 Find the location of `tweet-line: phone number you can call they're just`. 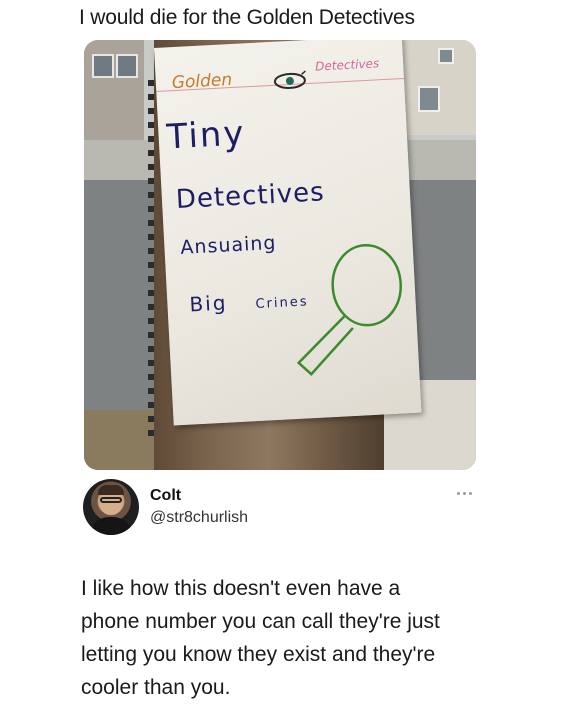

tweet-line: phone number you can call they're just is located at coordinates (260, 621).